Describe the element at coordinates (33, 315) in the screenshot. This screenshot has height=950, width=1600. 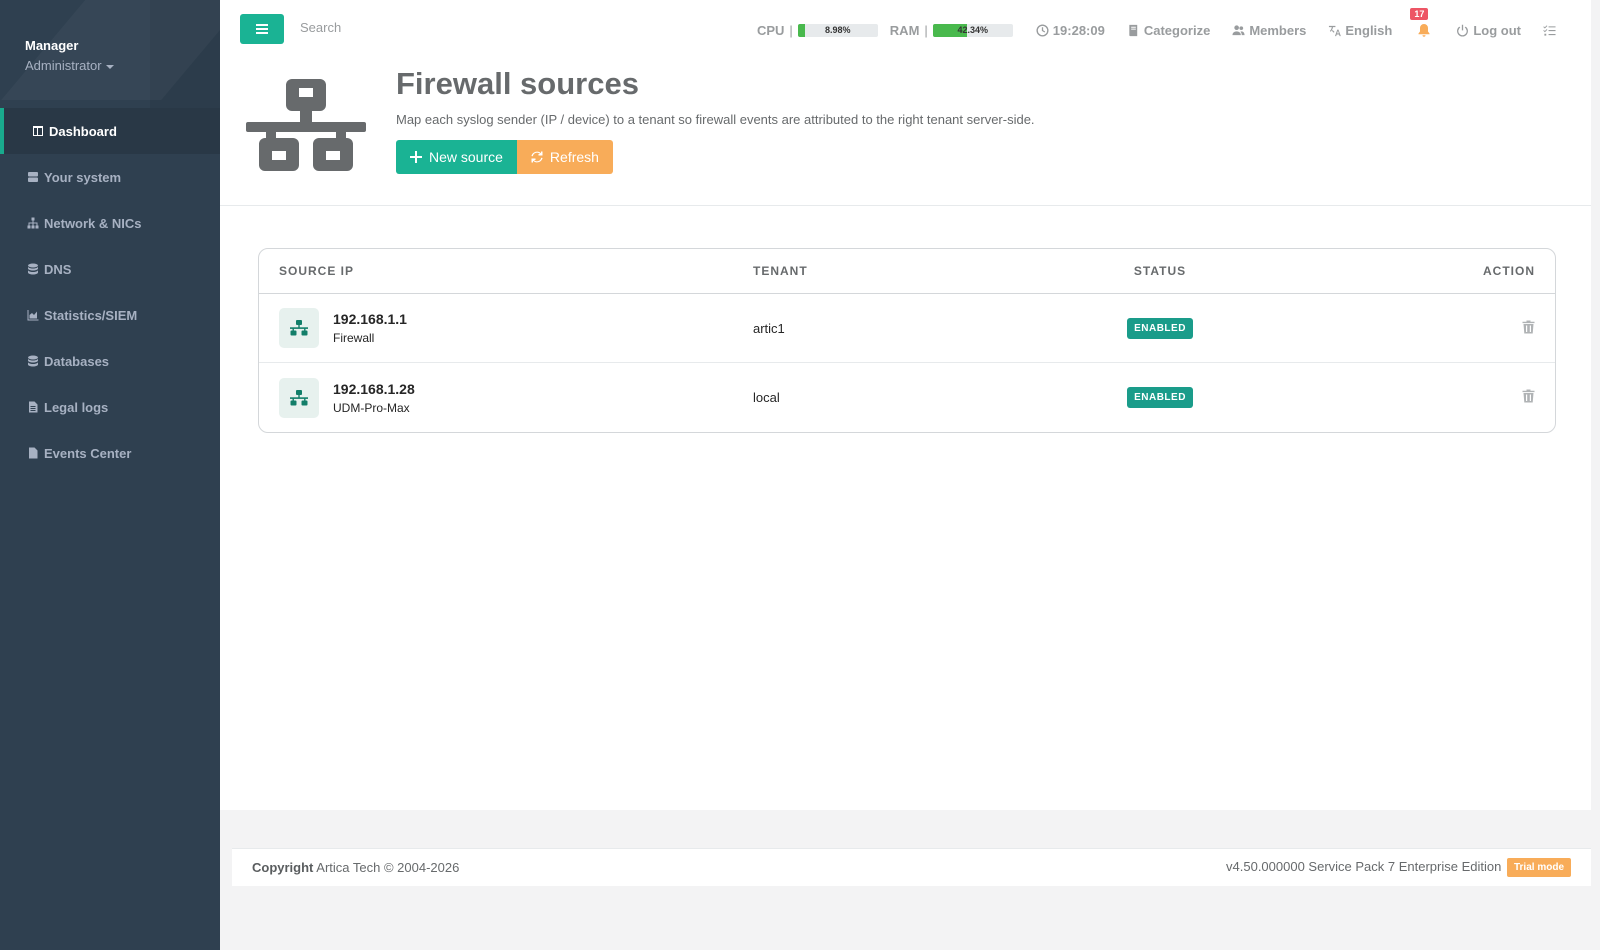
I see `area-chart-icon` at that location.